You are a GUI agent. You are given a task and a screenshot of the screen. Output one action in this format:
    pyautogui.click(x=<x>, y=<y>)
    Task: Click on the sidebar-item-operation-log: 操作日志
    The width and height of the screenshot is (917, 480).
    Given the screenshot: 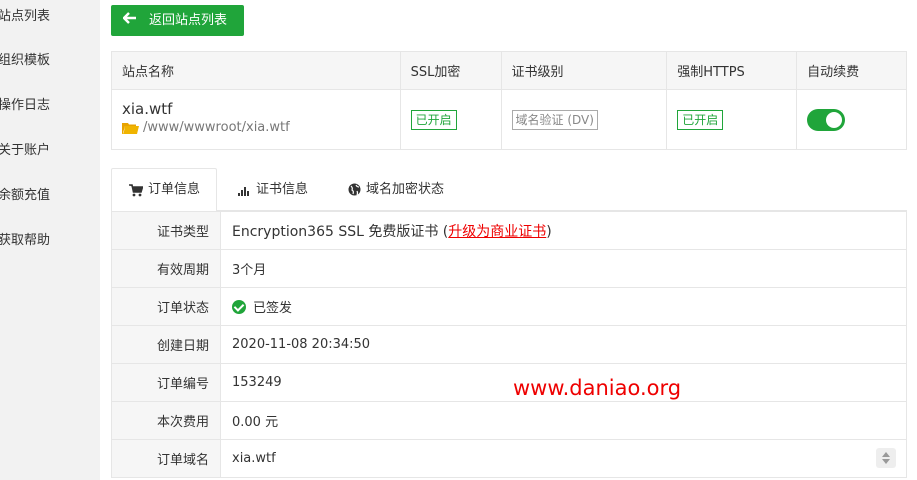 What is the action you would take?
    pyautogui.click(x=49, y=106)
    